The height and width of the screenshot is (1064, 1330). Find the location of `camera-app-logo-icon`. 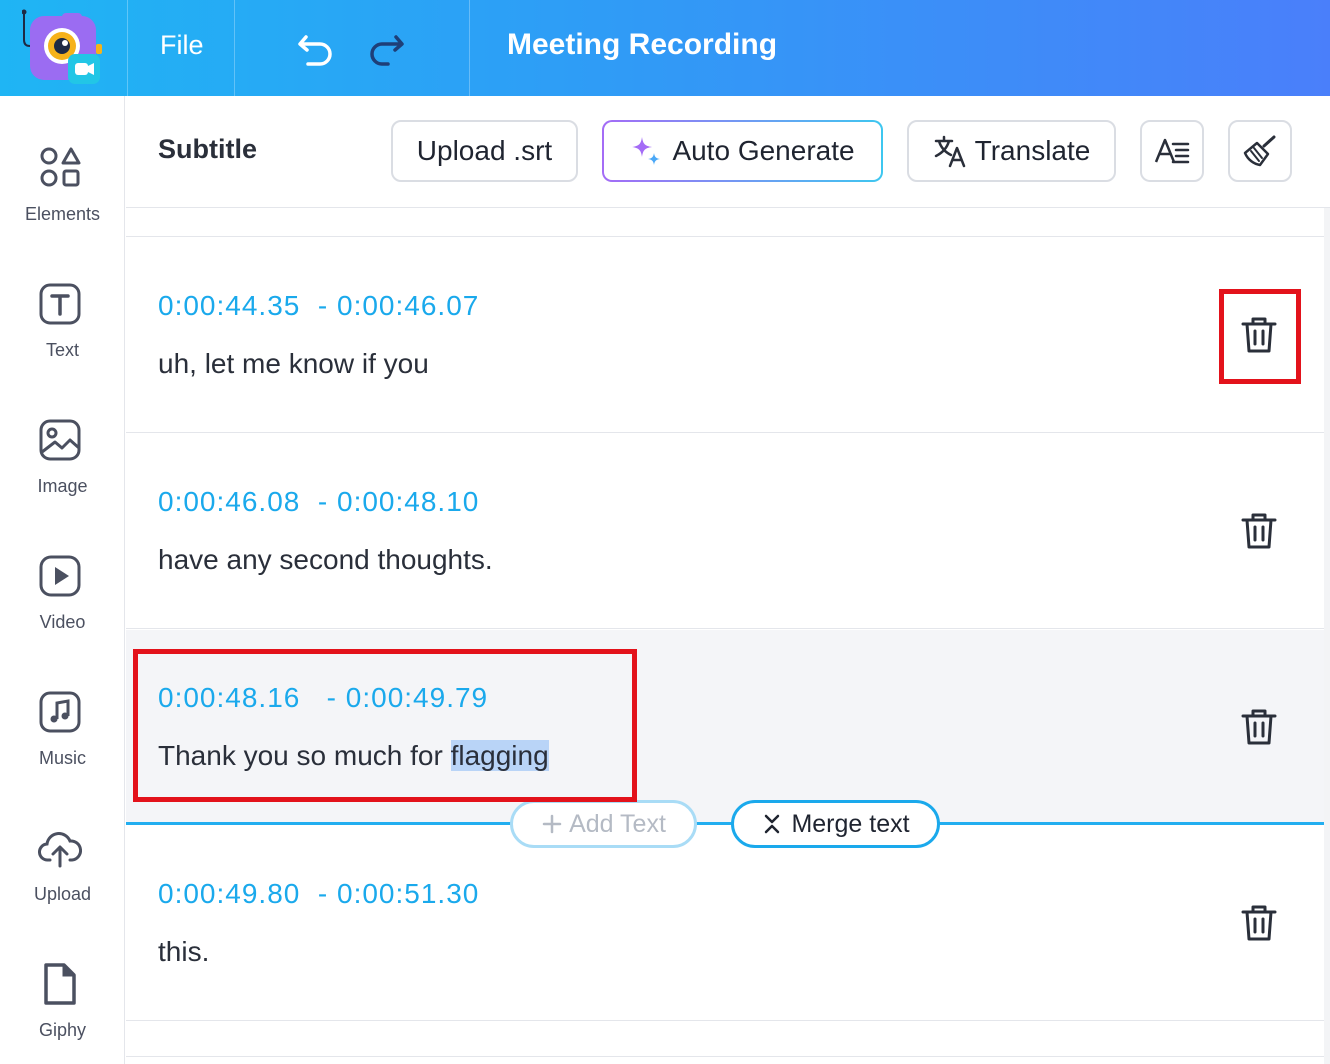

camera-app-logo-icon is located at coordinates (63, 48).